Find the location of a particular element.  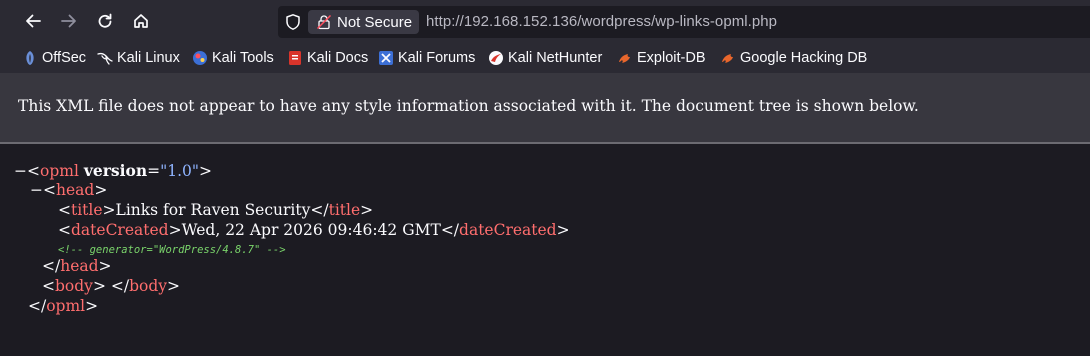

opml-close-tag: opml is located at coordinates (66, 306).